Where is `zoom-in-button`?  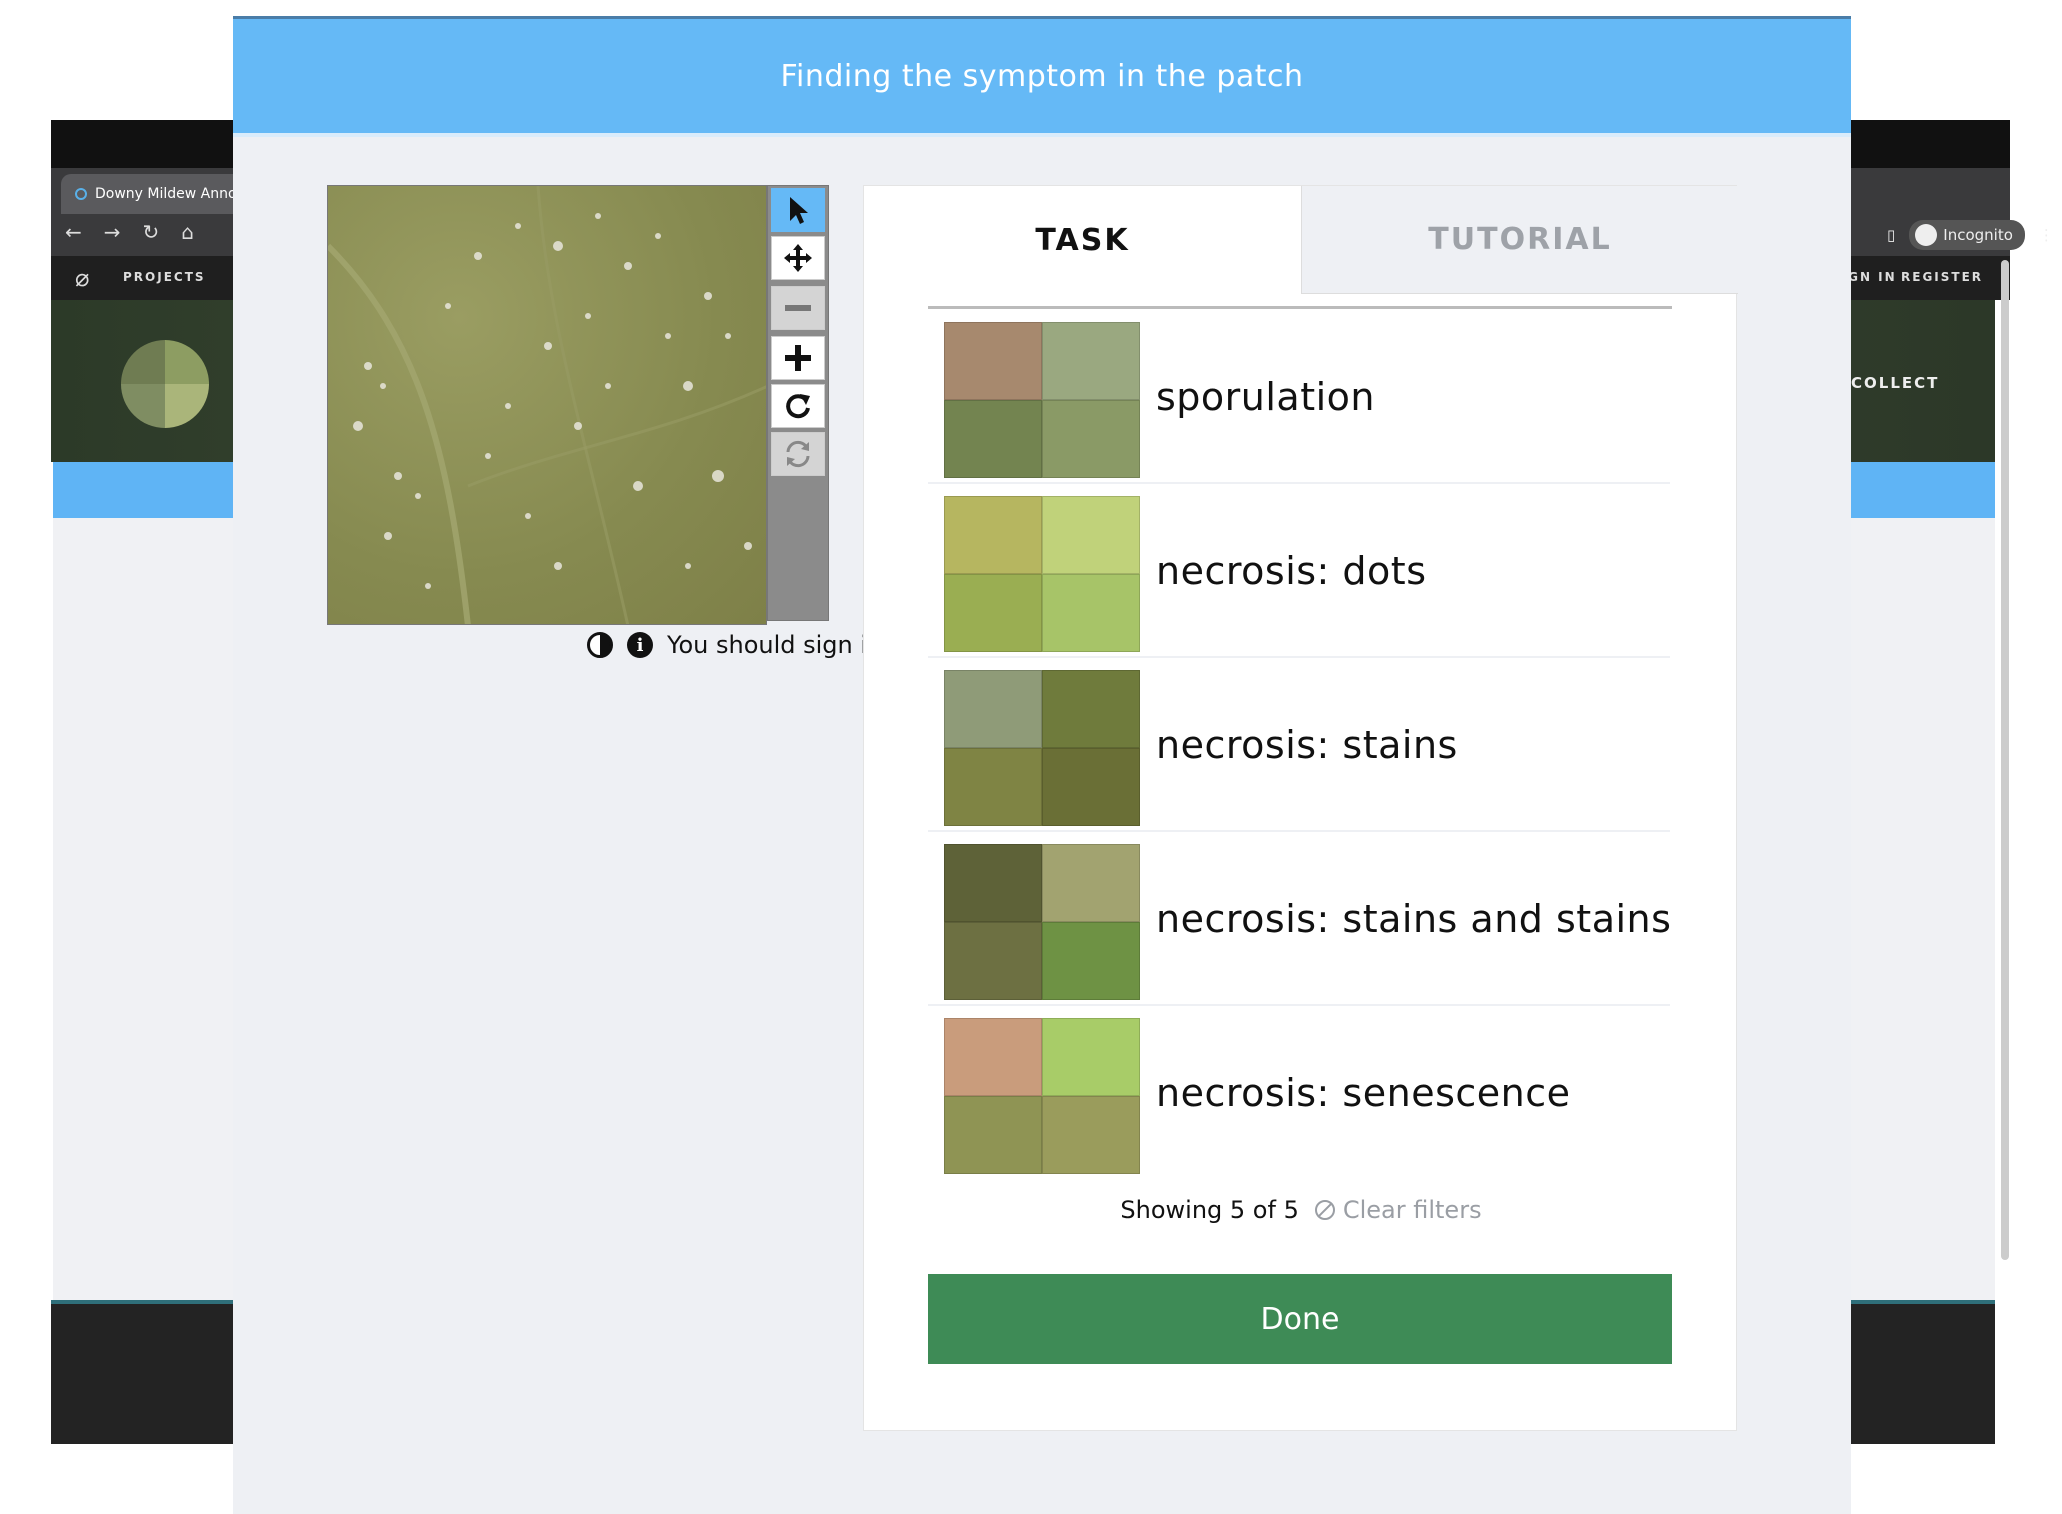 zoom-in-button is located at coordinates (798, 358).